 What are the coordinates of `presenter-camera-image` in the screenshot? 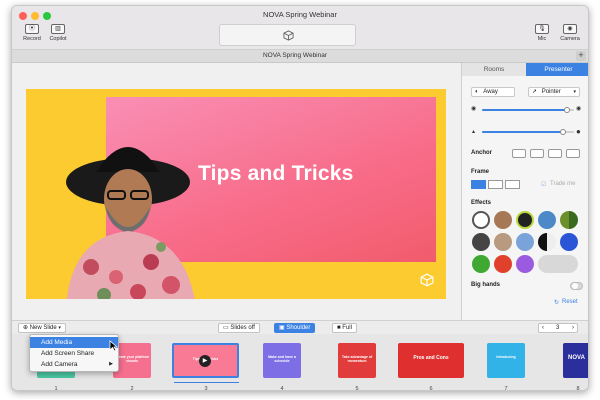 It's located at (130, 223).